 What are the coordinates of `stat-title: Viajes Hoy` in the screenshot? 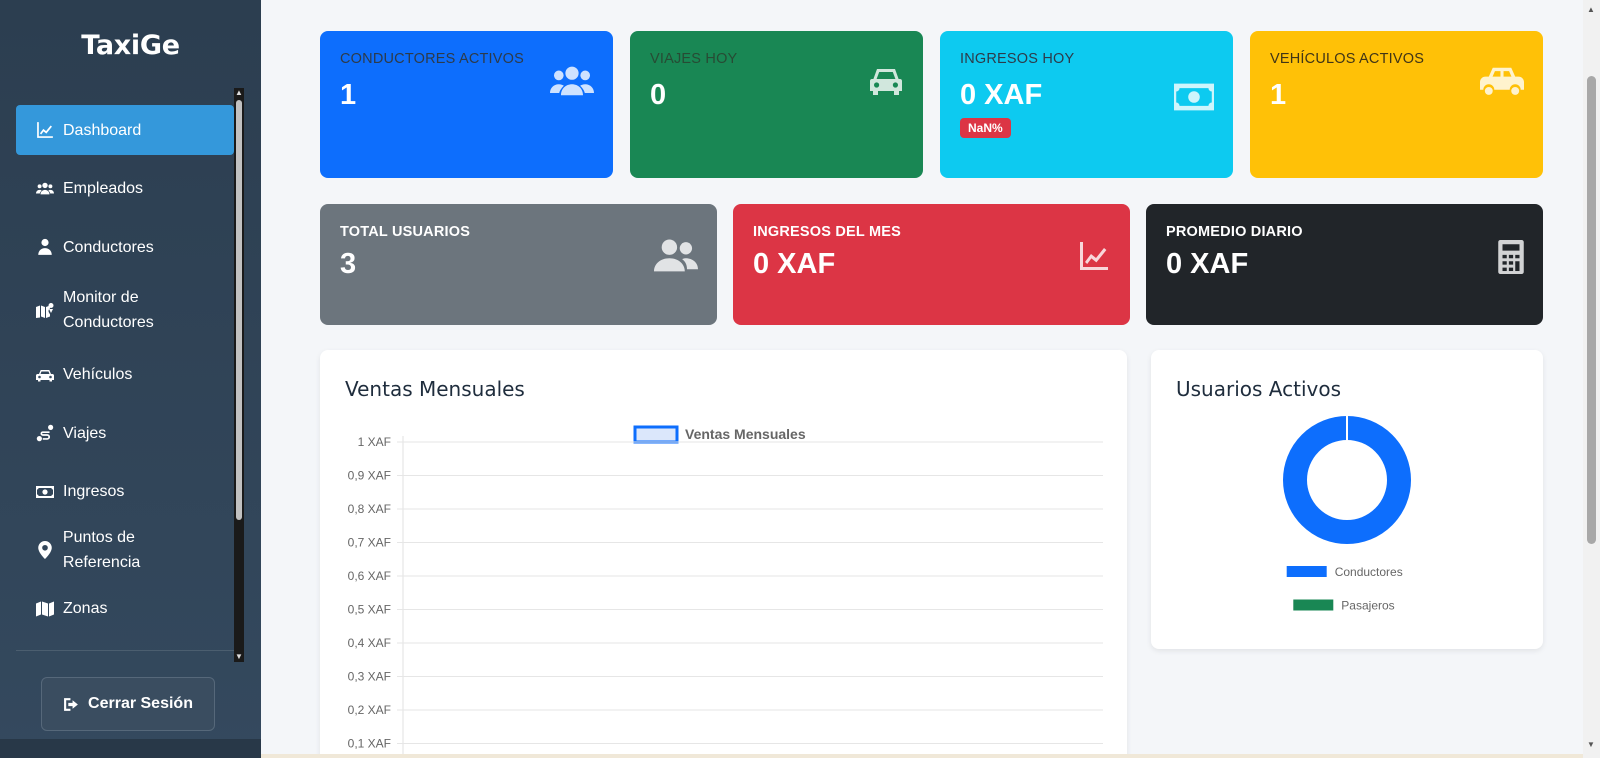 It's located at (694, 59).